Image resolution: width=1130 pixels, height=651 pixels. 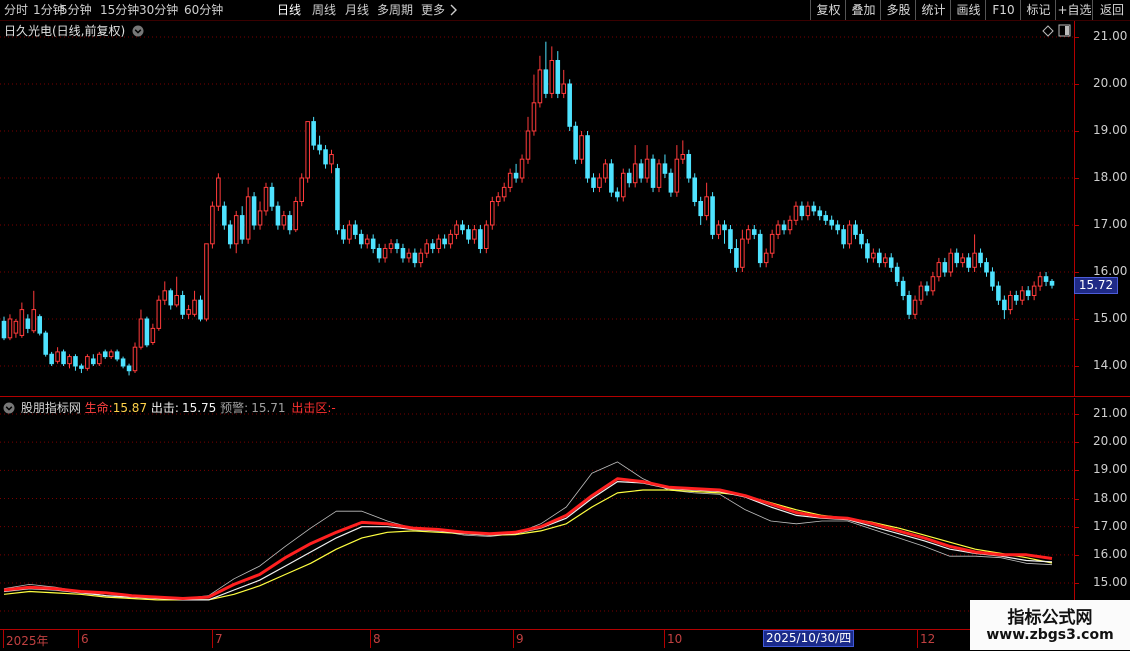 I want to click on toolbar-button-2: 多股, so click(x=898, y=10).